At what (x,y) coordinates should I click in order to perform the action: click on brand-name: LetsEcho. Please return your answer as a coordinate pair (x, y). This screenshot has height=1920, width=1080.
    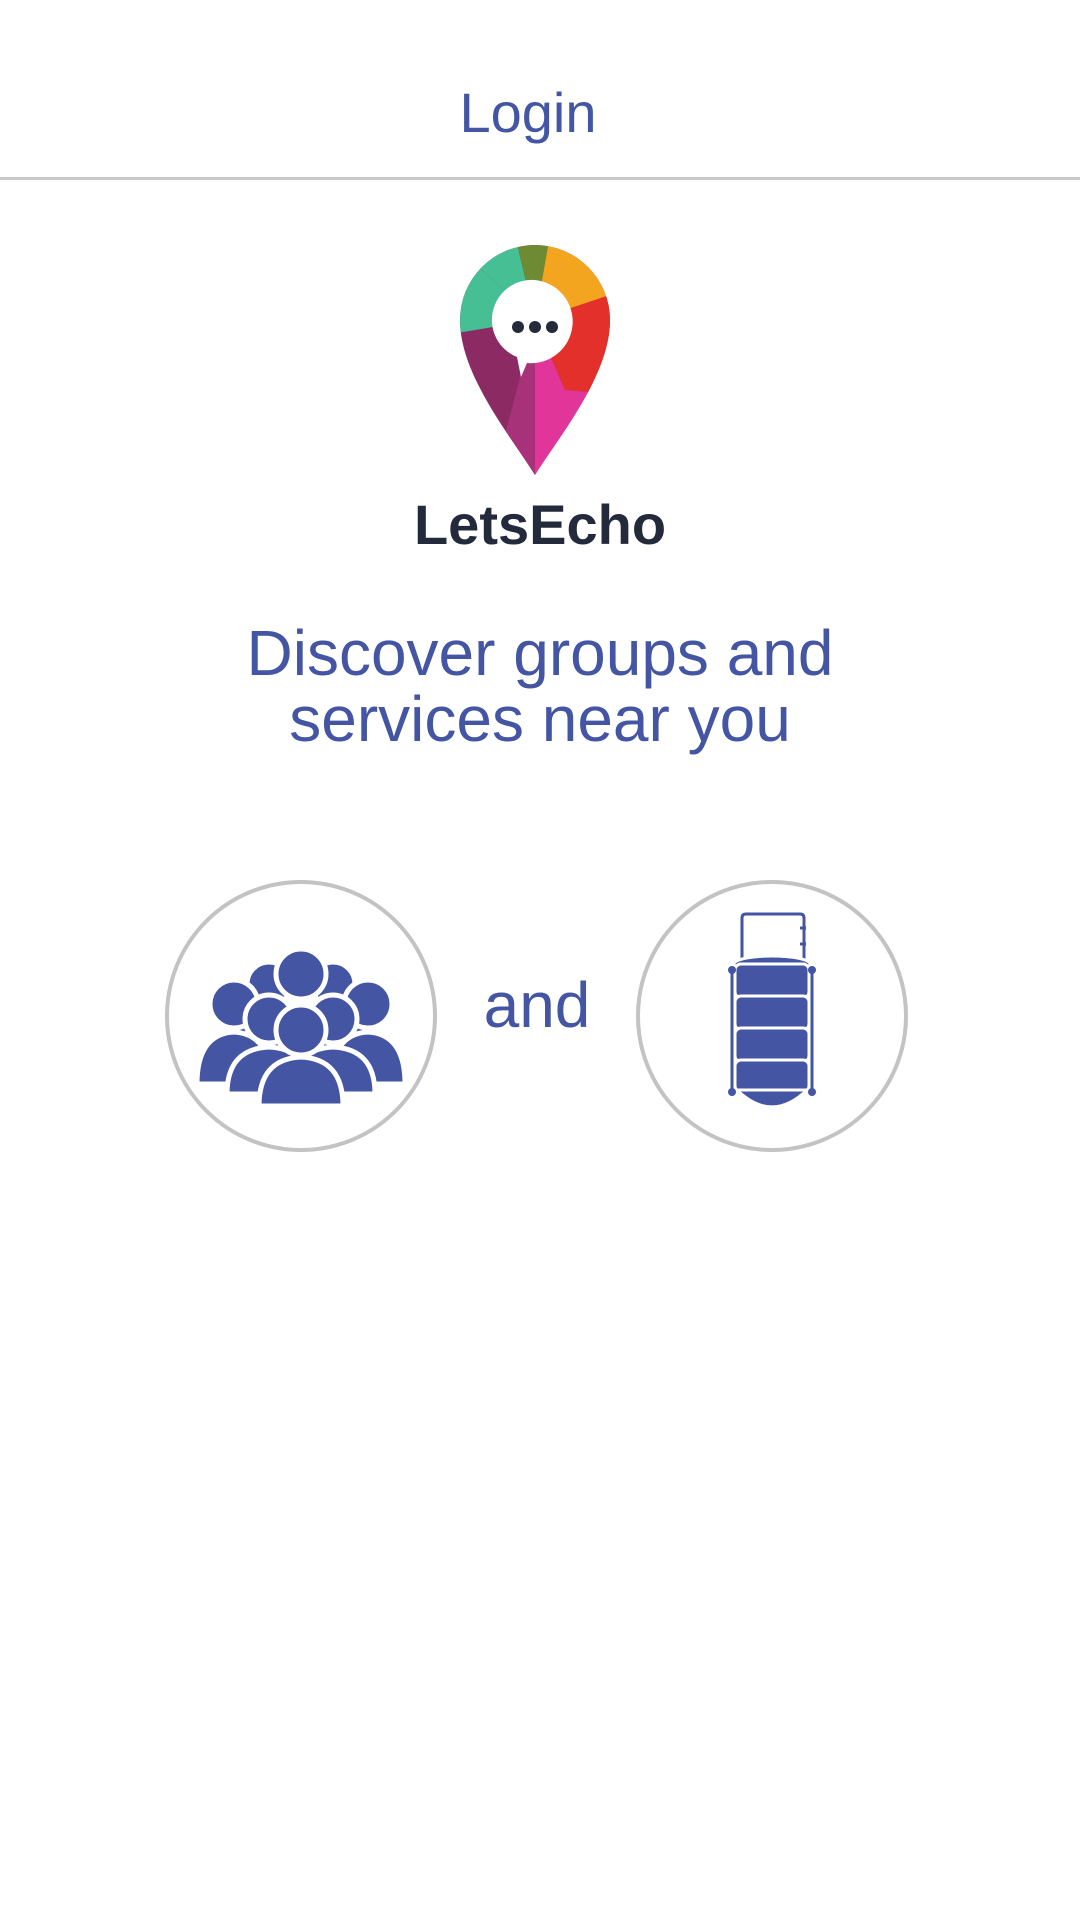
    Looking at the image, I should click on (540, 524).